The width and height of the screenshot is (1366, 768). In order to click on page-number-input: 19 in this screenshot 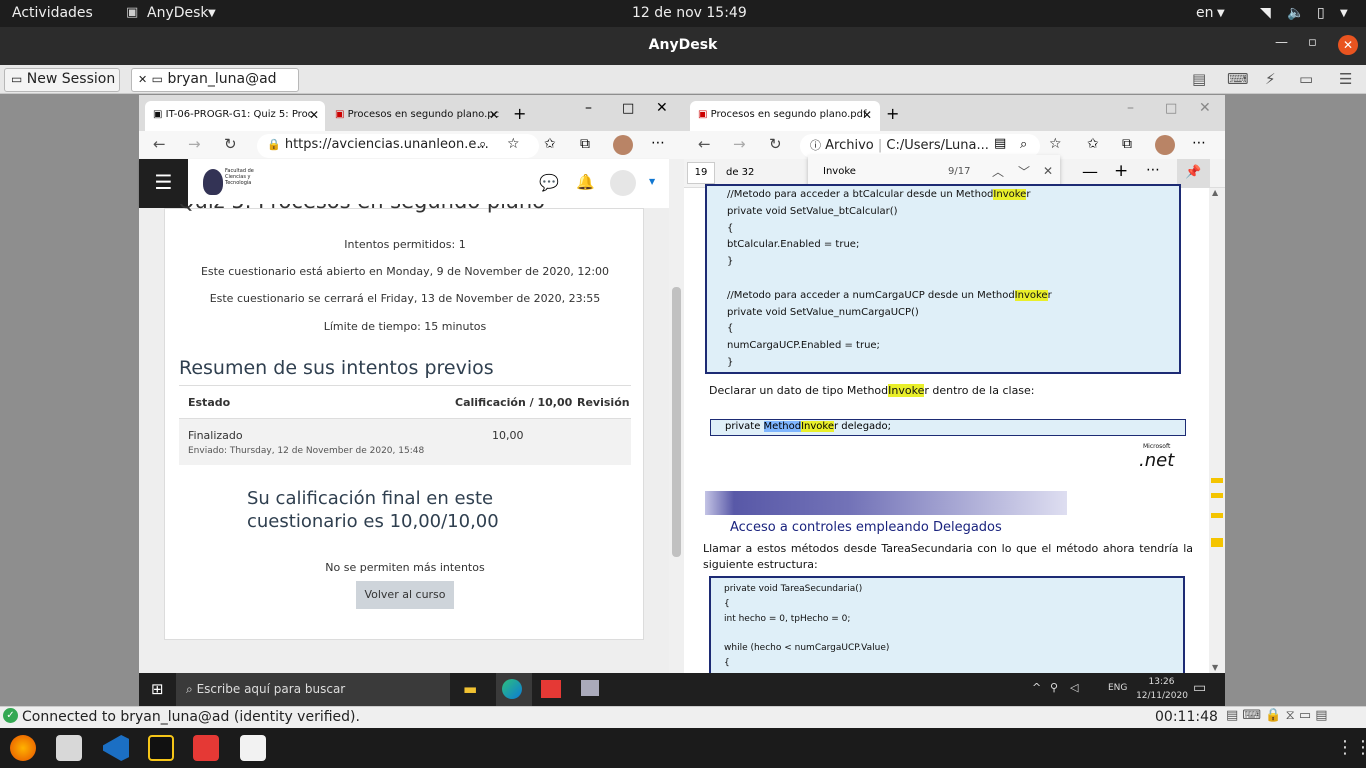, I will do `click(701, 173)`.